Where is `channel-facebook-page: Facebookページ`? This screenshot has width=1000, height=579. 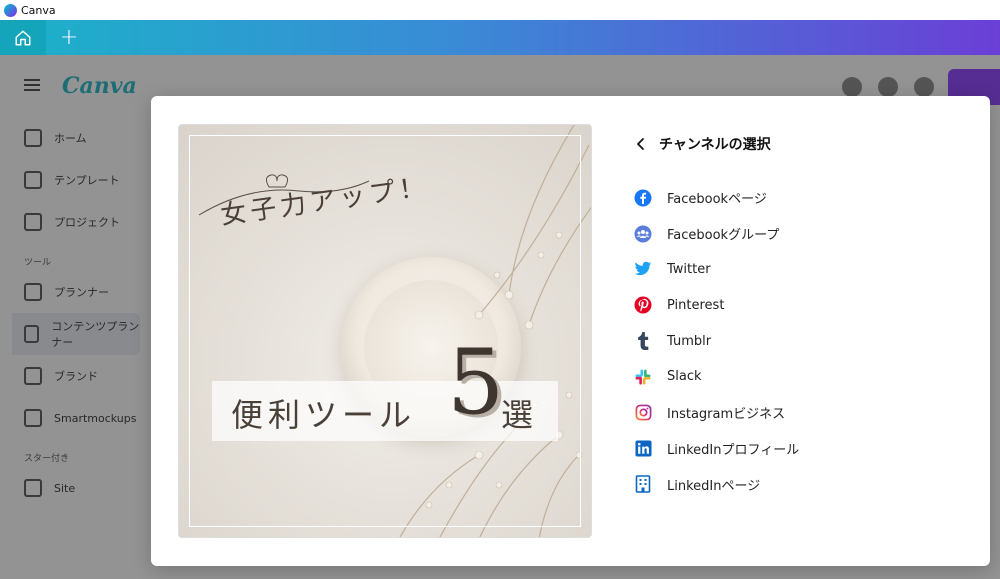
channel-facebook-page: Facebookページ is located at coordinates (793, 198).